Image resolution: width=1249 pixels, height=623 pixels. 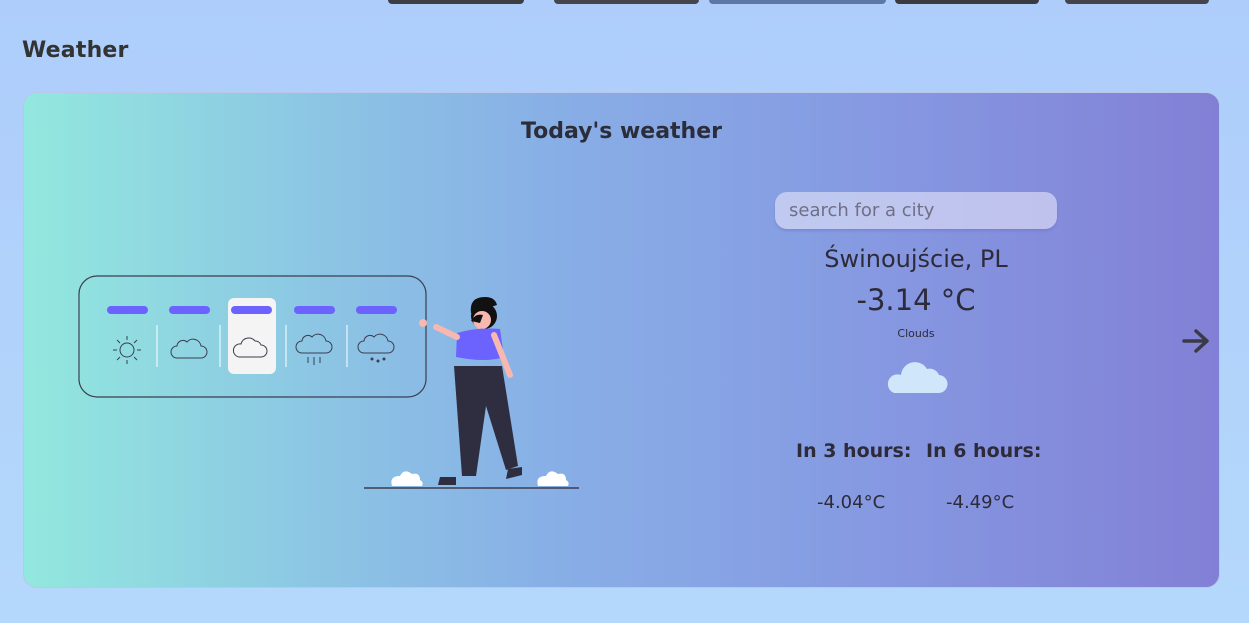 I want to click on city-name: Świnoujście, PL, so click(x=916, y=259).